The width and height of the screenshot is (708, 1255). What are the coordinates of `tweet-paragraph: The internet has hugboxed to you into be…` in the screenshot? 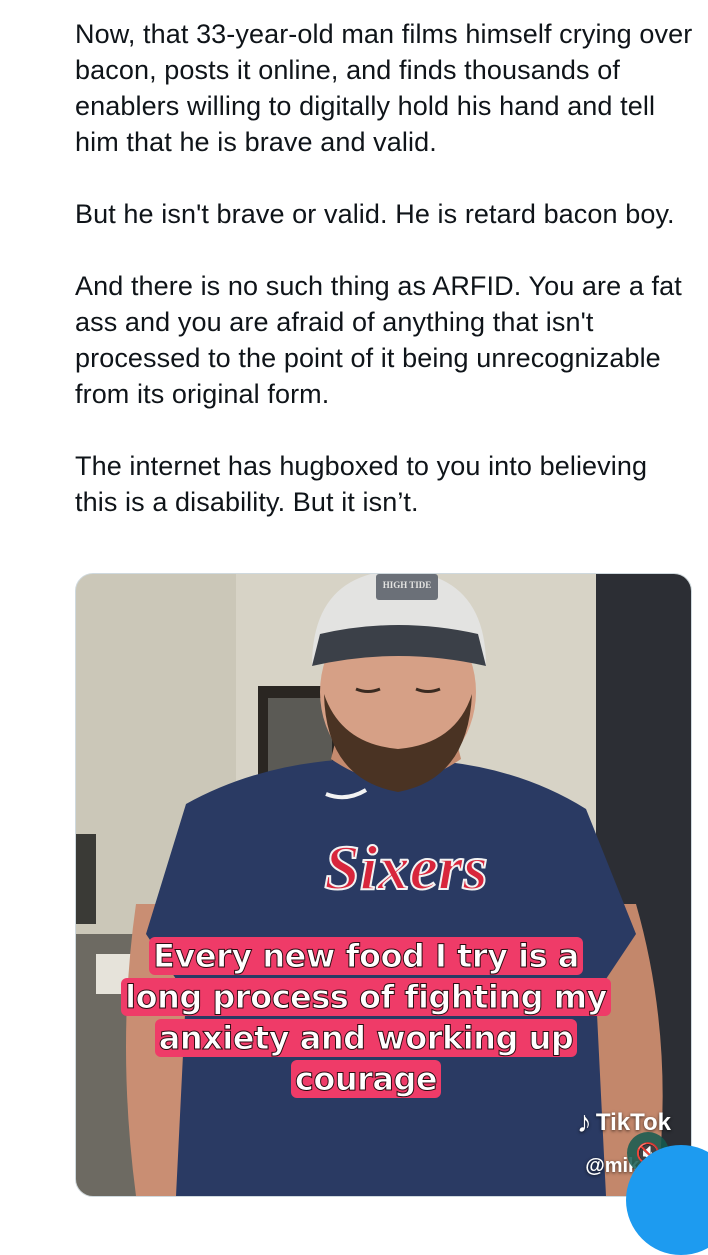 It's located at (361, 484).